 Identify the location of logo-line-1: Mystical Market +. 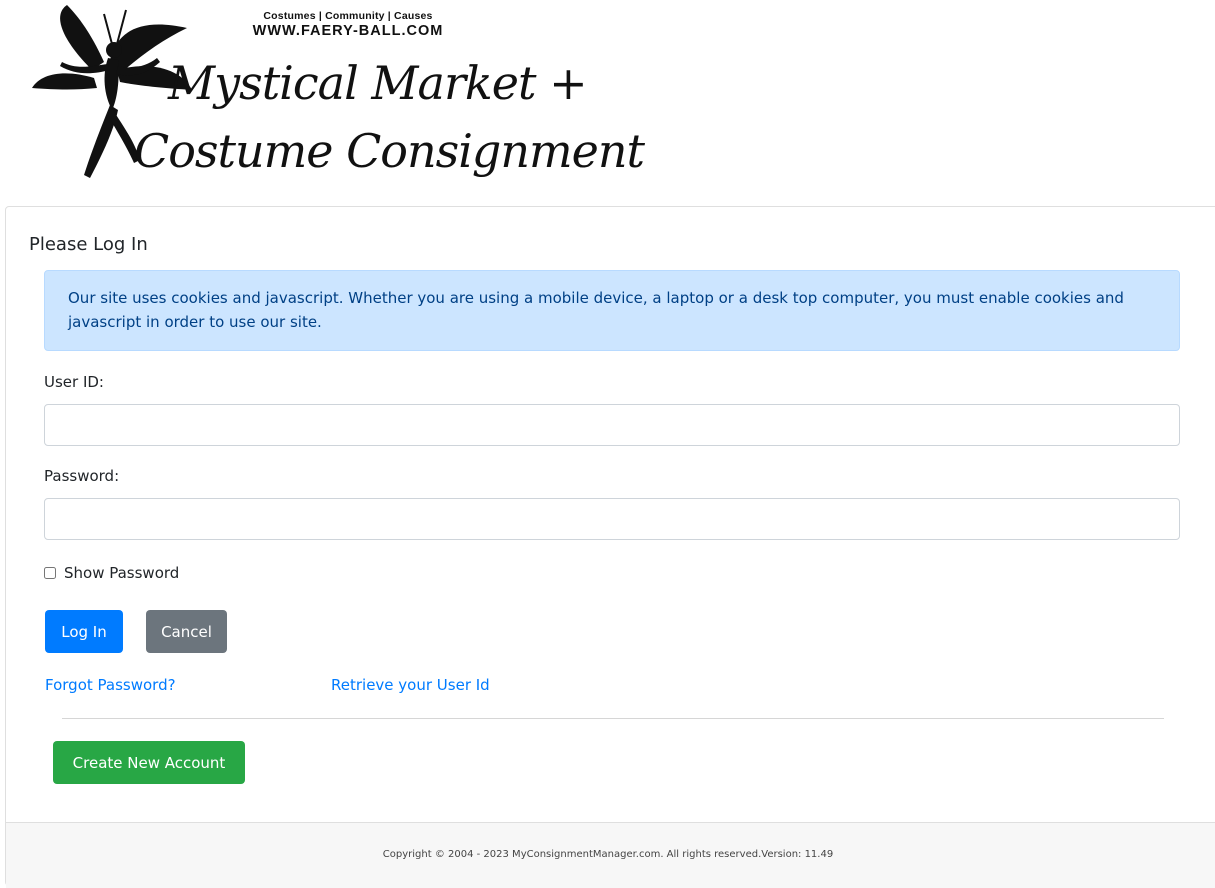
(378, 83).